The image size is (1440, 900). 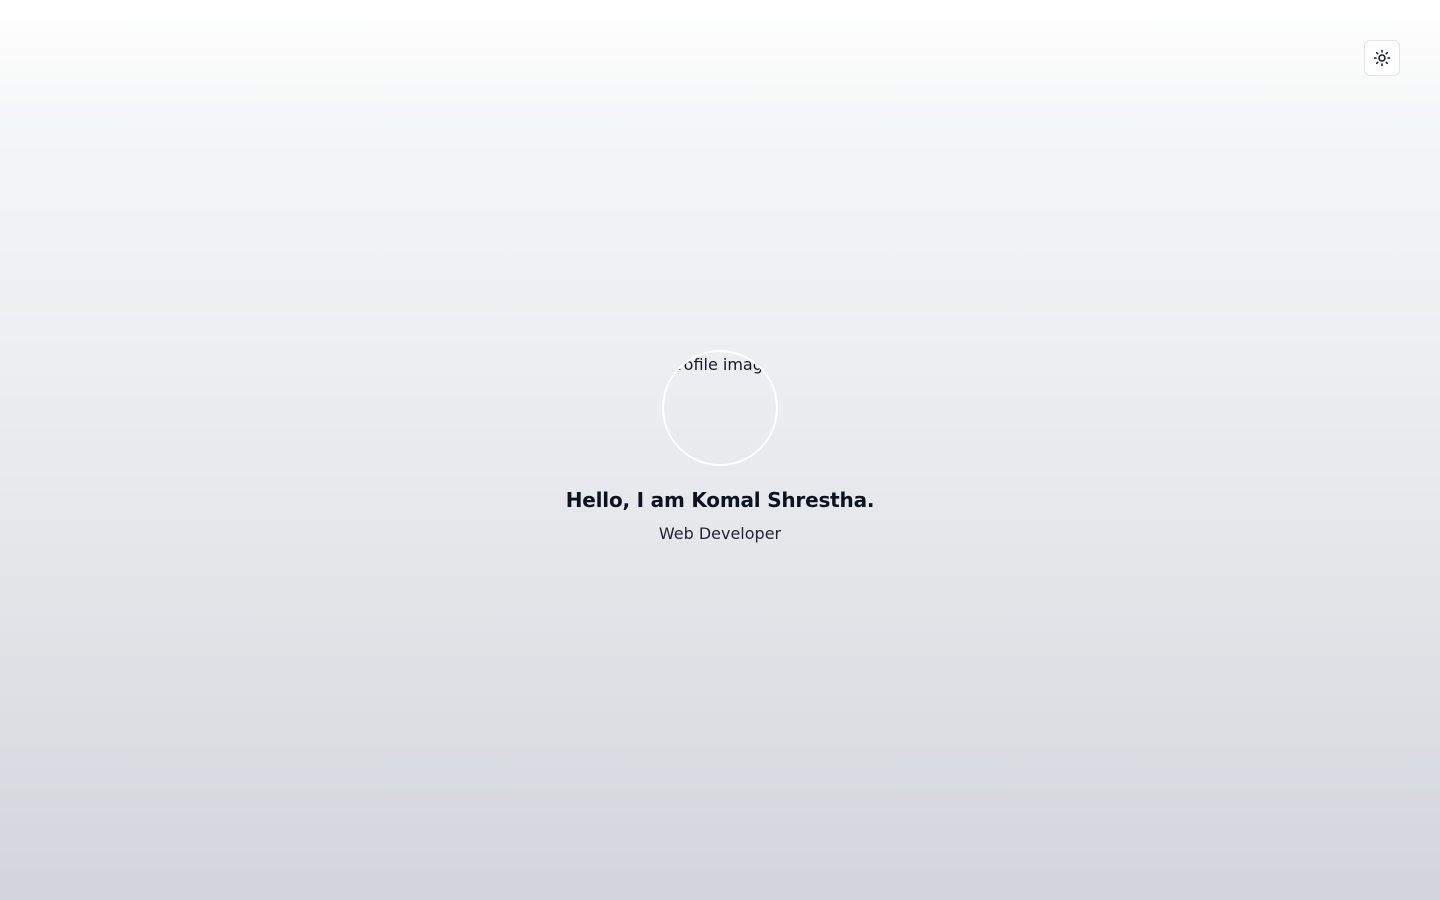 What do you see at coordinates (720, 364) in the screenshot?
I see `avatar-alt-text: profile image` at bounding box center [720, 364].